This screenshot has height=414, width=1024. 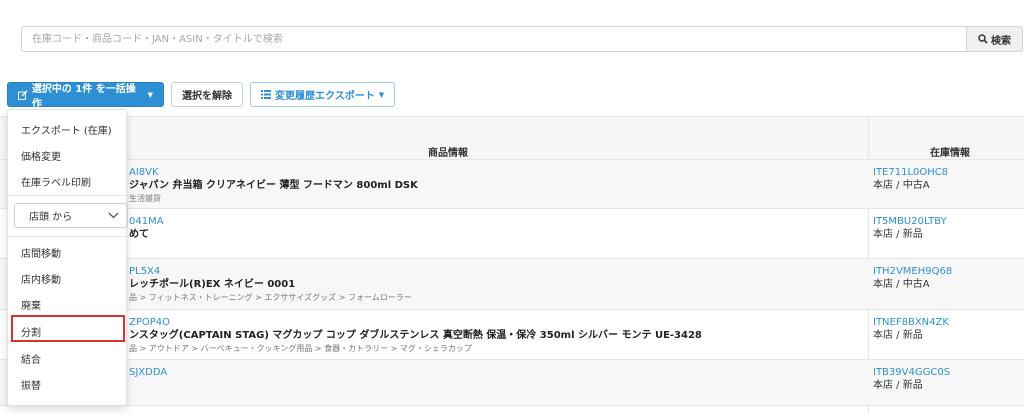 I want to click on source-select-value: 店頭 から, so click(x=51, y=217).